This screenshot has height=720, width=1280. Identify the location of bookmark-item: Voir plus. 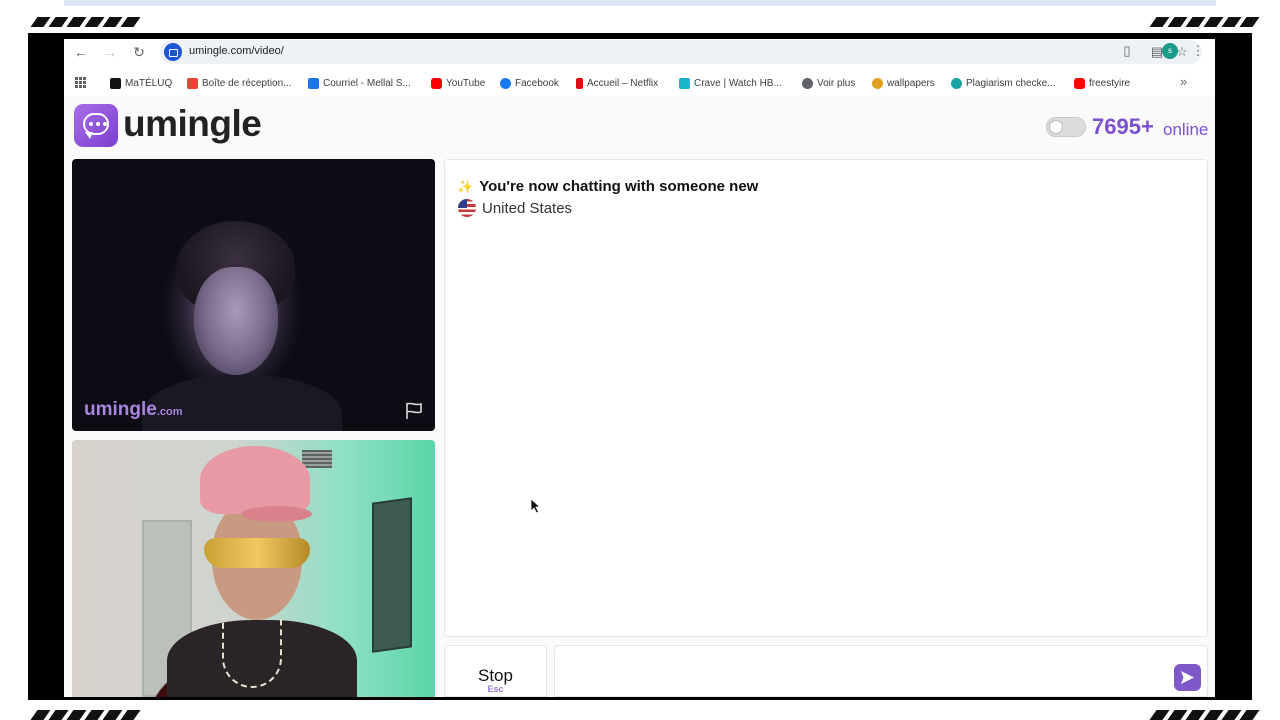
(828, 83).